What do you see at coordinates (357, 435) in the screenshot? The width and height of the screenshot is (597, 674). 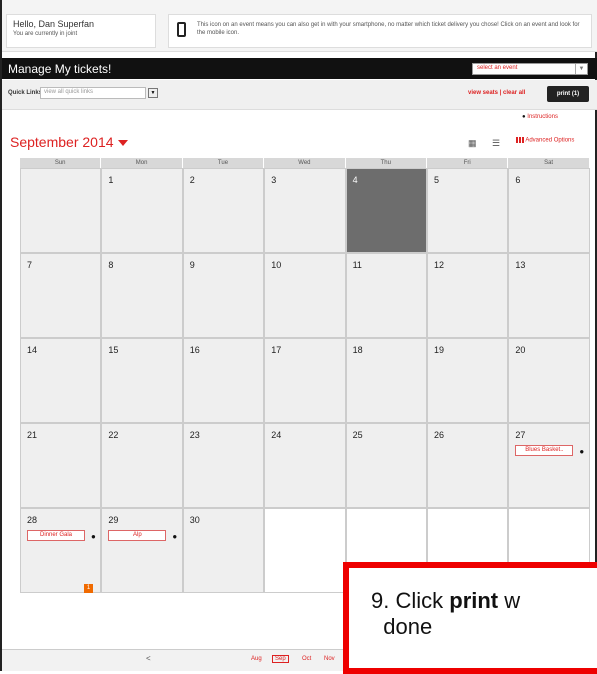 I see `day-number: 25` at bounding box center [357, 435].